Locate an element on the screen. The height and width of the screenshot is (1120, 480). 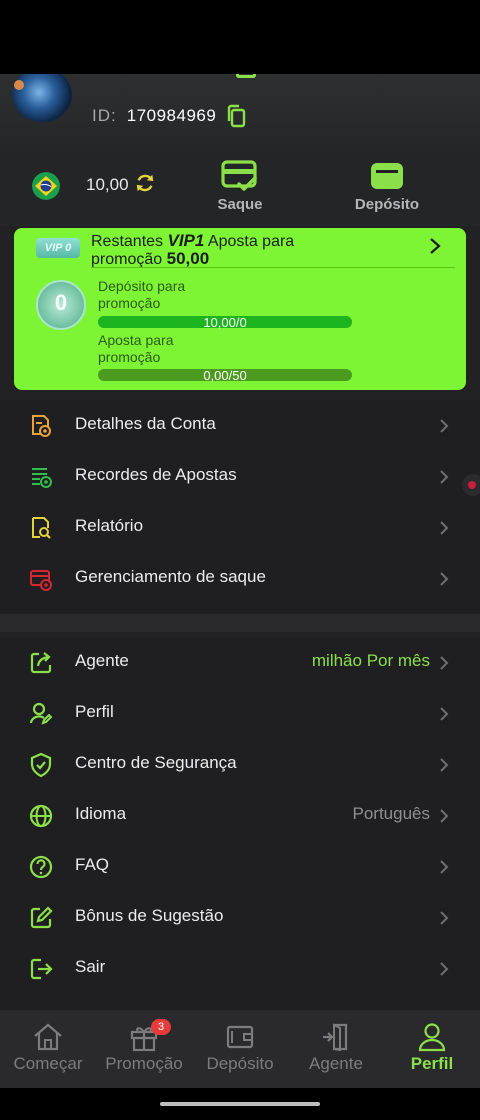
id-value: 170984969 is located at coordinates (171, 115).